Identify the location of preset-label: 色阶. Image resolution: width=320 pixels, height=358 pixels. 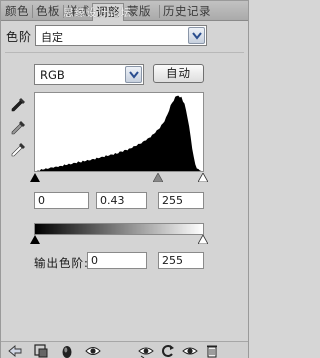
(19, 37).